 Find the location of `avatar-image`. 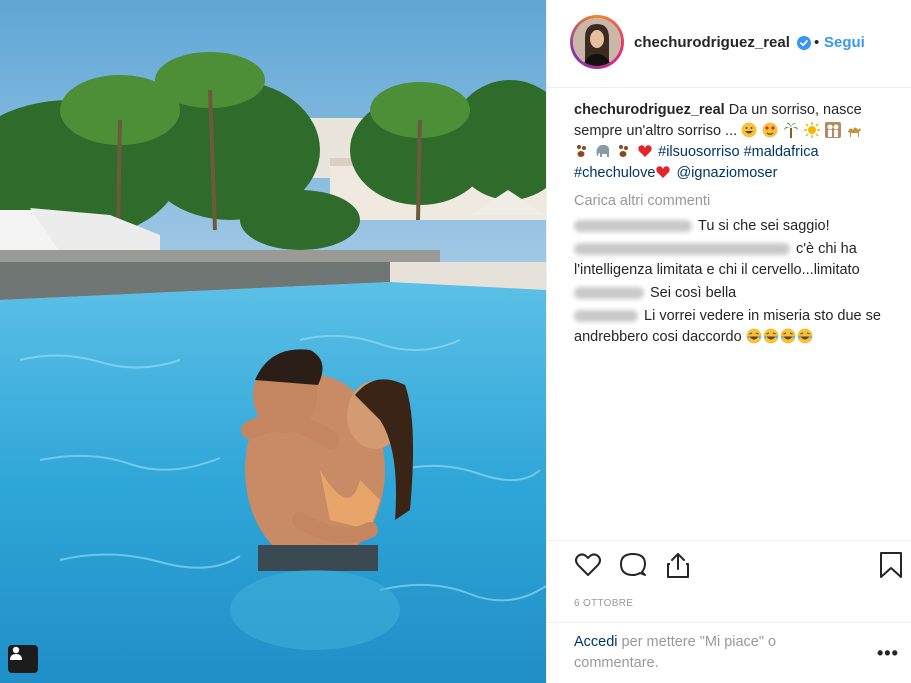

avatar-image is located at coordinates (597, 42).